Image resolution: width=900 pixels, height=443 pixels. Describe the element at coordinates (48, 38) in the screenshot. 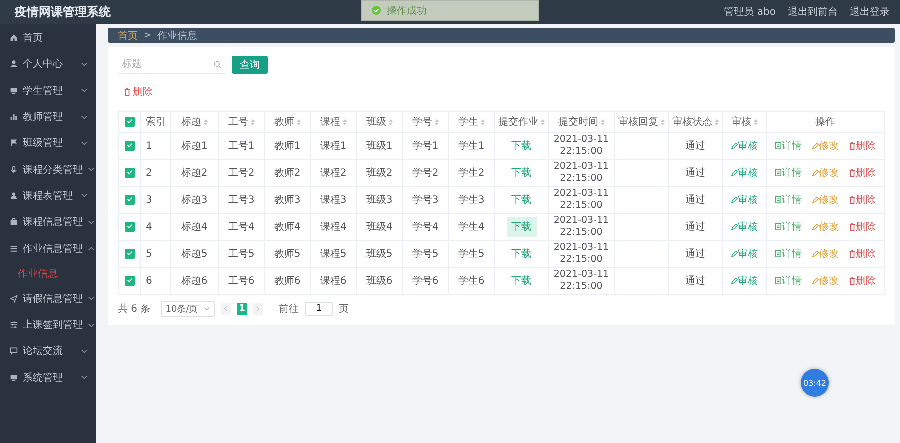

I see `sidebar-menu-item: 首页` at that location.